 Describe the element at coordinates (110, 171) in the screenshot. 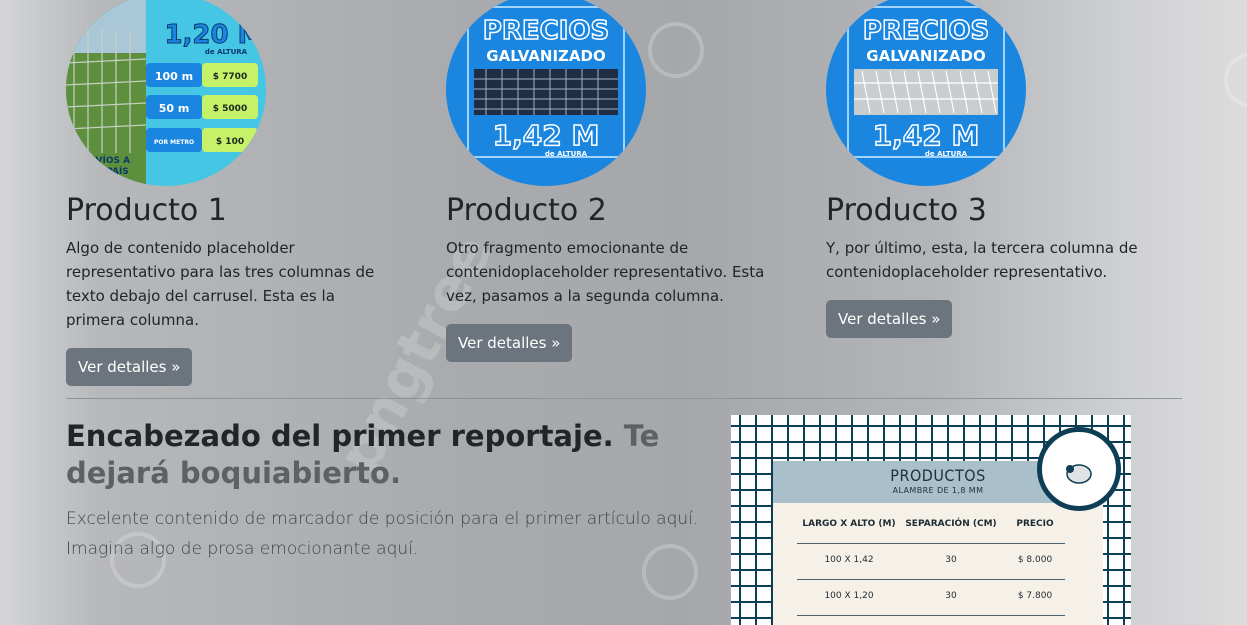

I see `svg-text: EL PAÍS` at that location.